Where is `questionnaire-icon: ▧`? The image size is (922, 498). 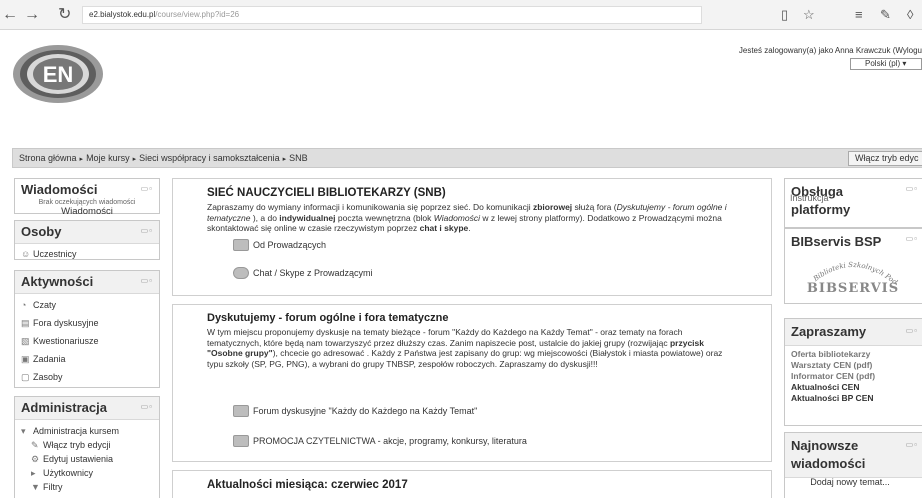 questionnaire-icon: ▧ is located at coordinates (25, 341).